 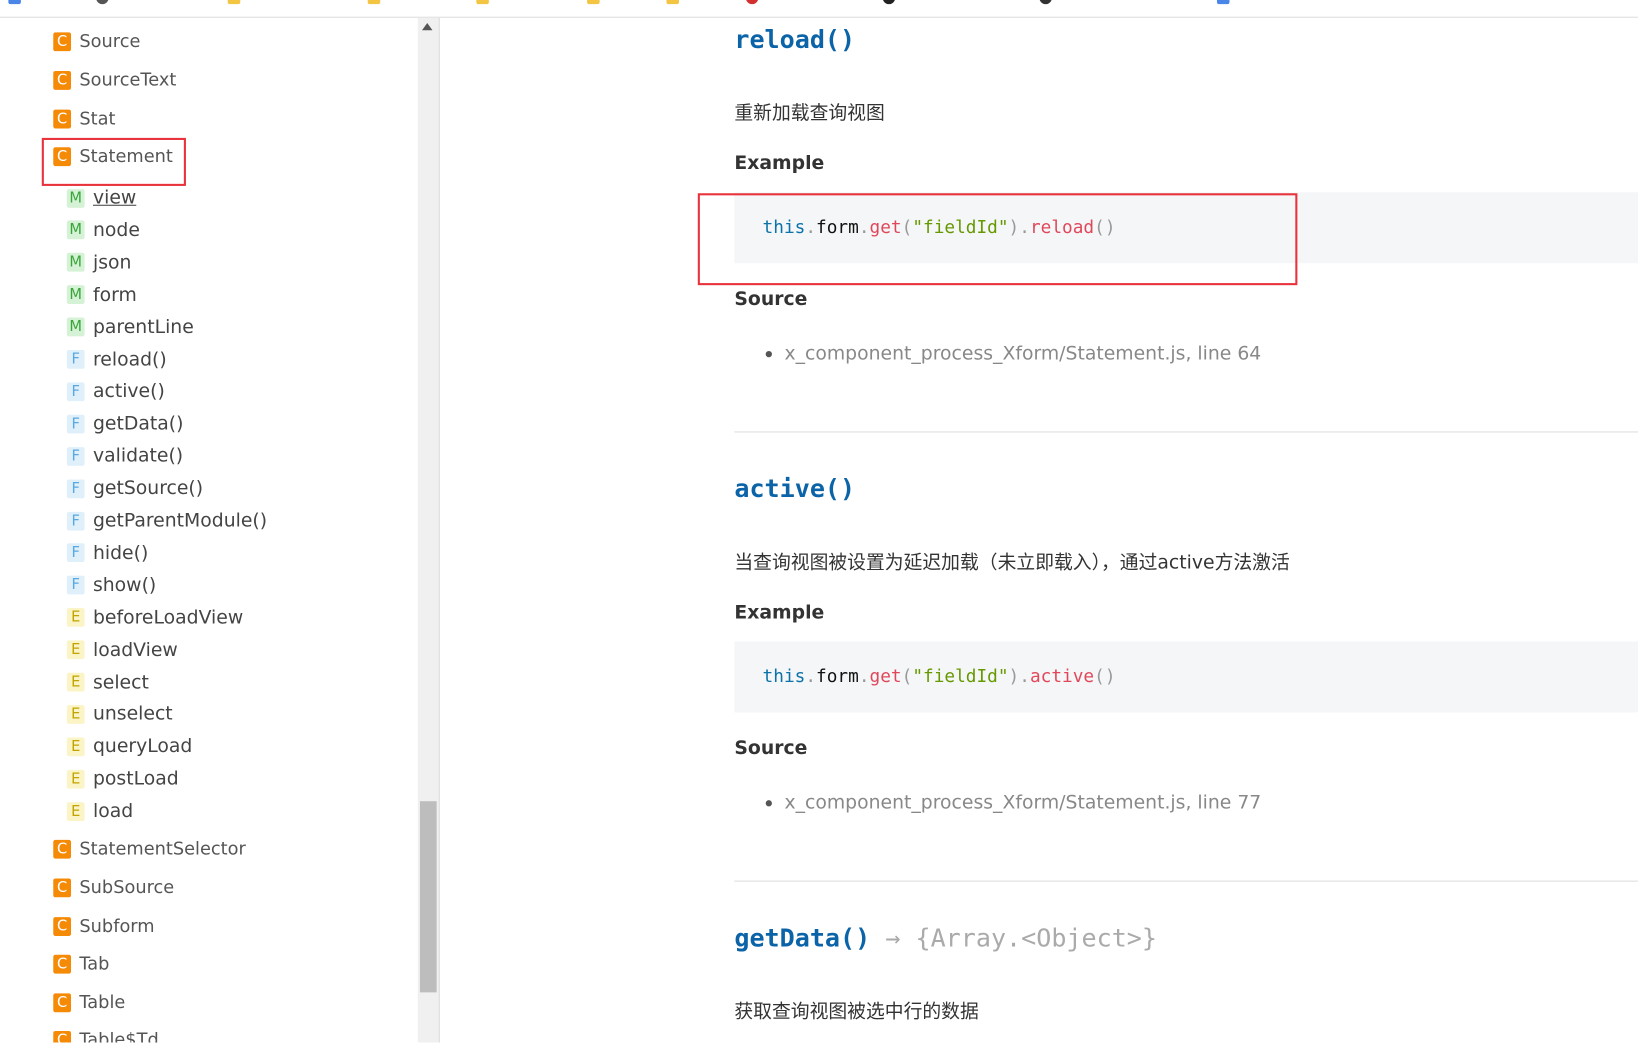 What do you see at coordinates (111, 585) in the screenshot?
I see `sidebar-item-show: Fshow()` at bounding box center [111, 585].